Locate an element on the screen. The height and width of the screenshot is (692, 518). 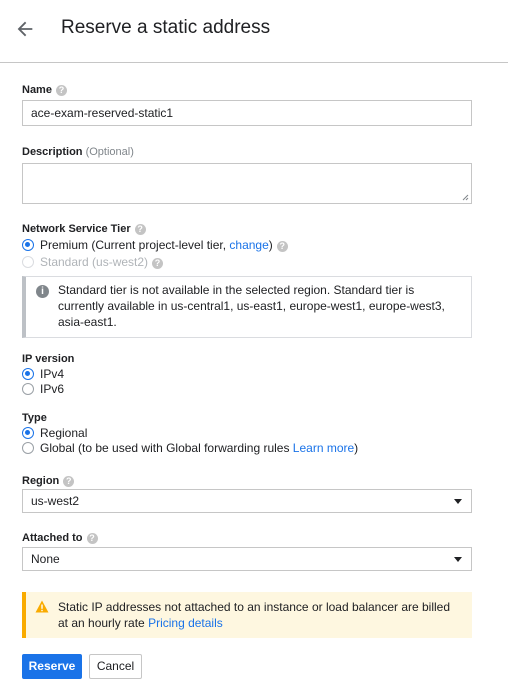
network-tier-label-text: Network Service Tier is located at coordinates (76, 229).